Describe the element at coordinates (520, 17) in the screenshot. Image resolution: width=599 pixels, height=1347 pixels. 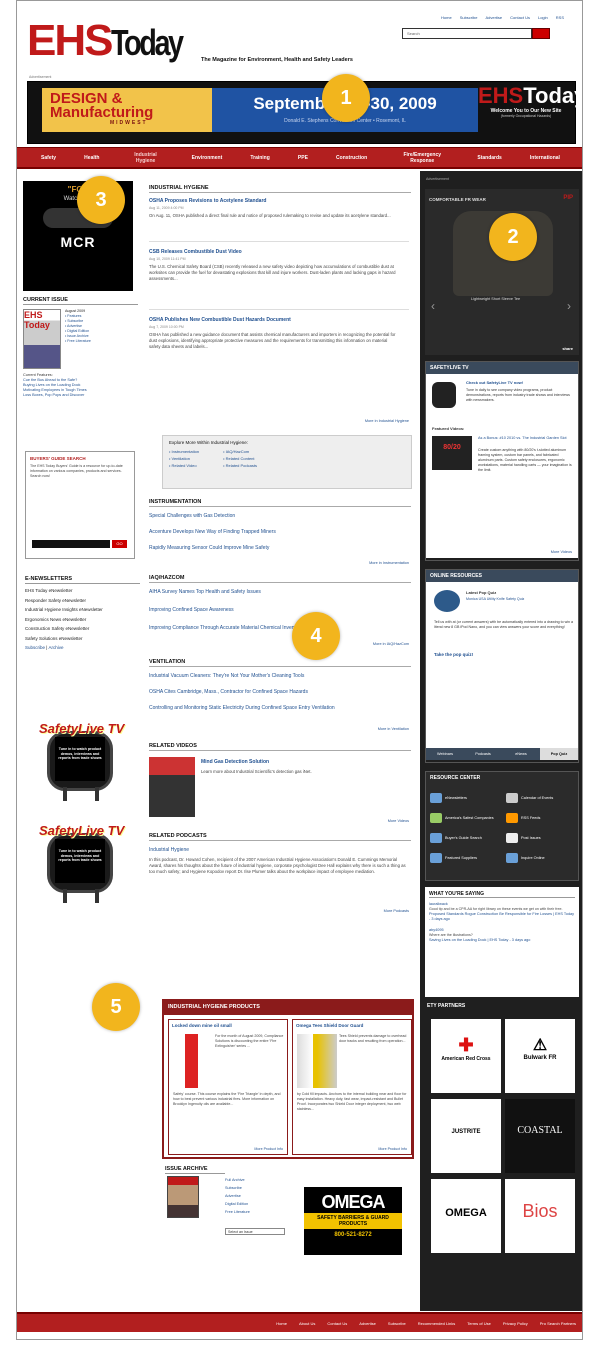
I see `top-link-contact: Contact Us` at that location.